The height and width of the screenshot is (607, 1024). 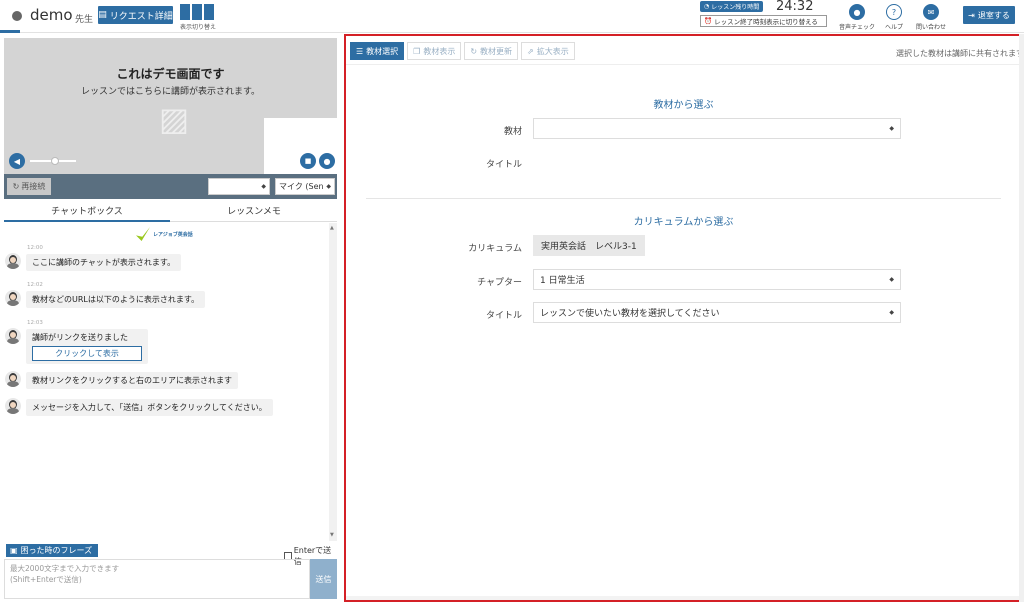 What do you see at coordinates (65, 568) in the screenshot?
I see `input-placeholder: 最大2000文字まで入力できます` at bounding box center [65, 568].